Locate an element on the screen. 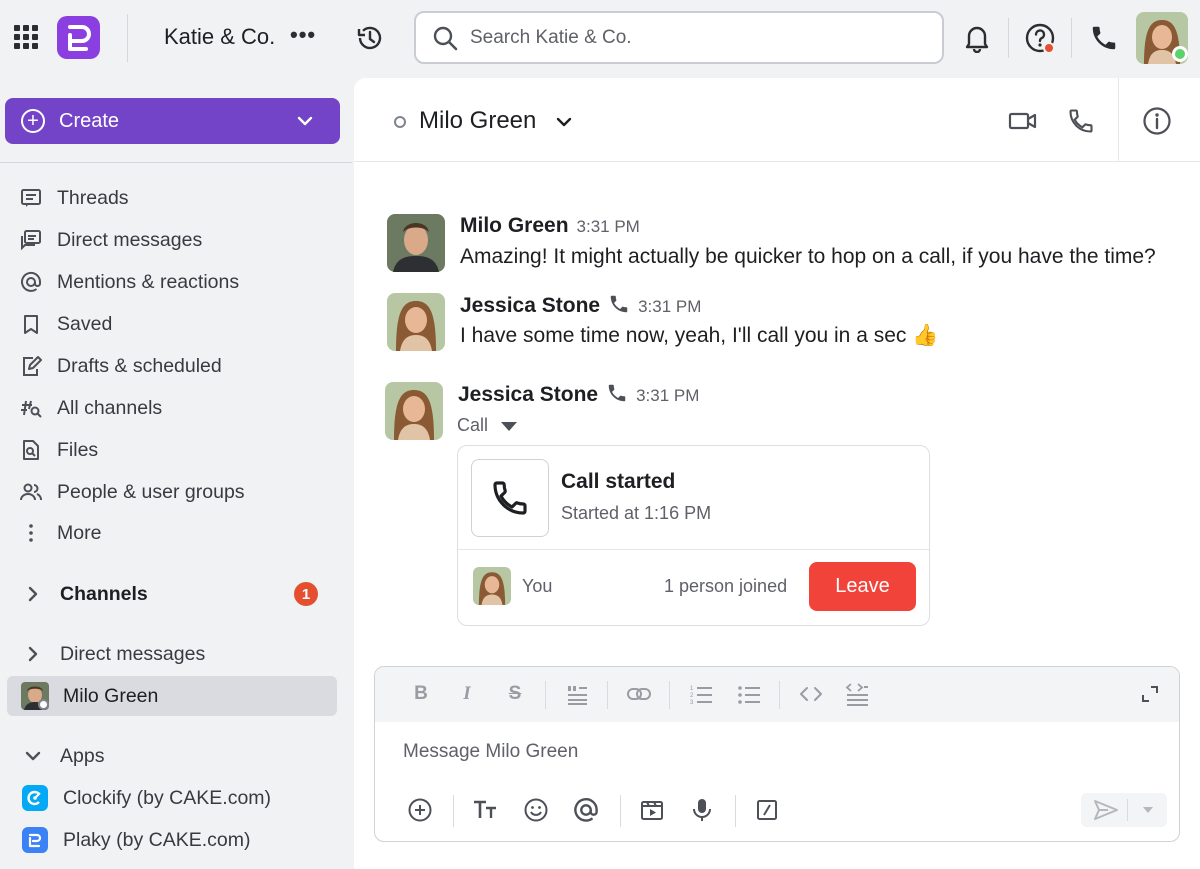  sidebar-item-mentions: Mentions & reactions is located at coordinates (178, 282).